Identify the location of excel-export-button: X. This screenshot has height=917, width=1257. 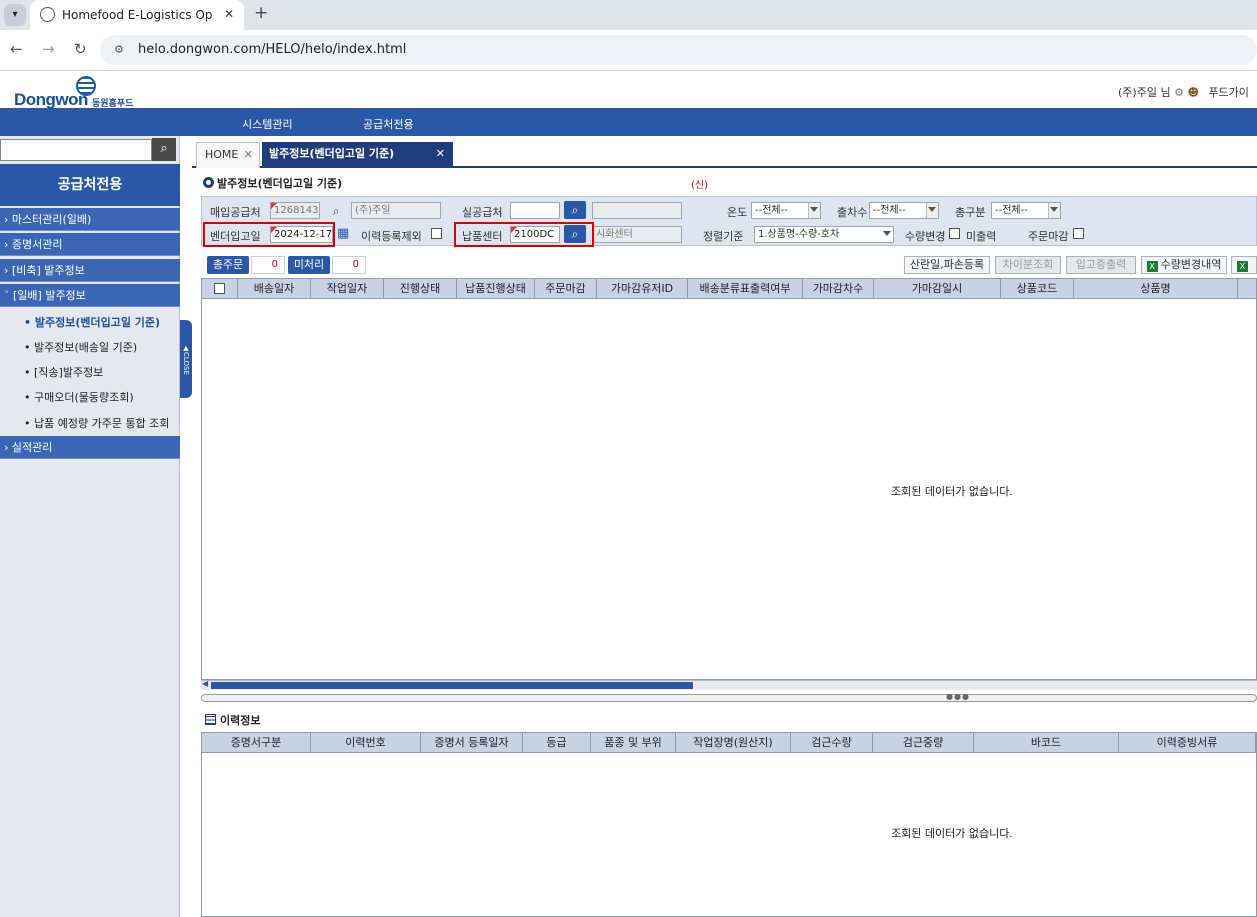
(1244, 265).